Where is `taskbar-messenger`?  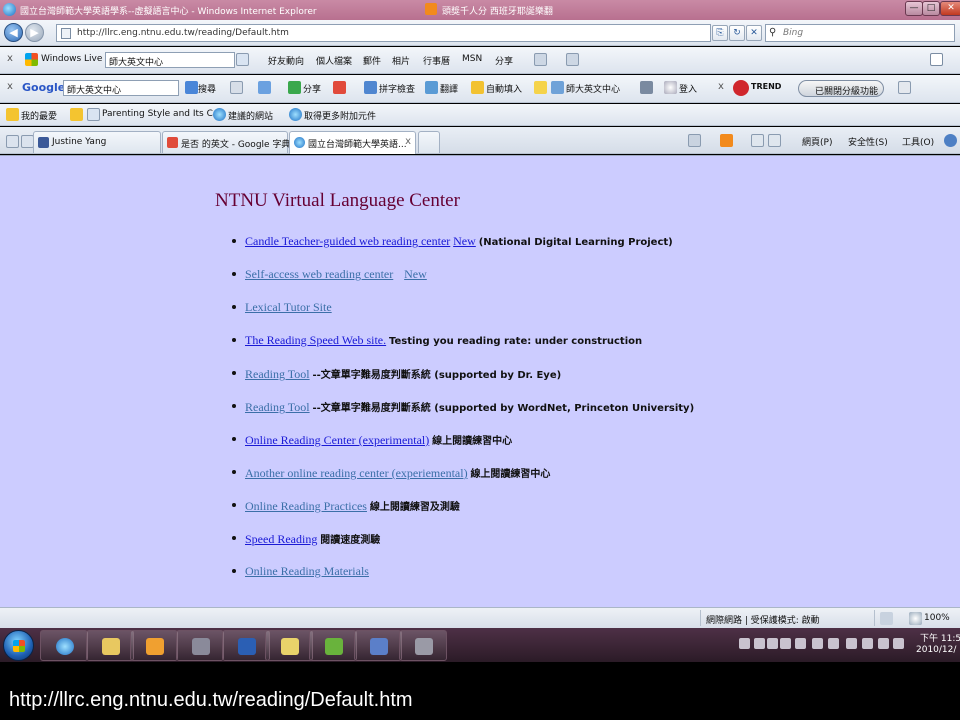 taskbar-messenger is located at coordinates (333, 645).